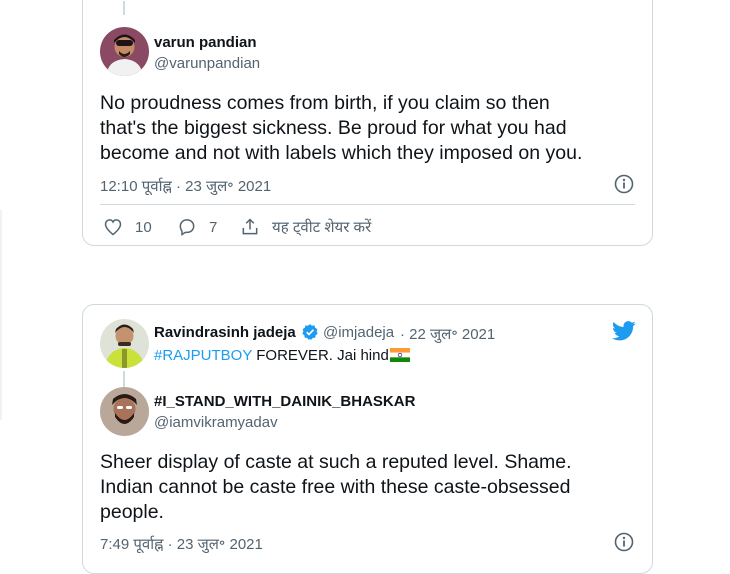  I want to click on quoted-date: · 22 जुल॰ 2021, so click(447, 334).